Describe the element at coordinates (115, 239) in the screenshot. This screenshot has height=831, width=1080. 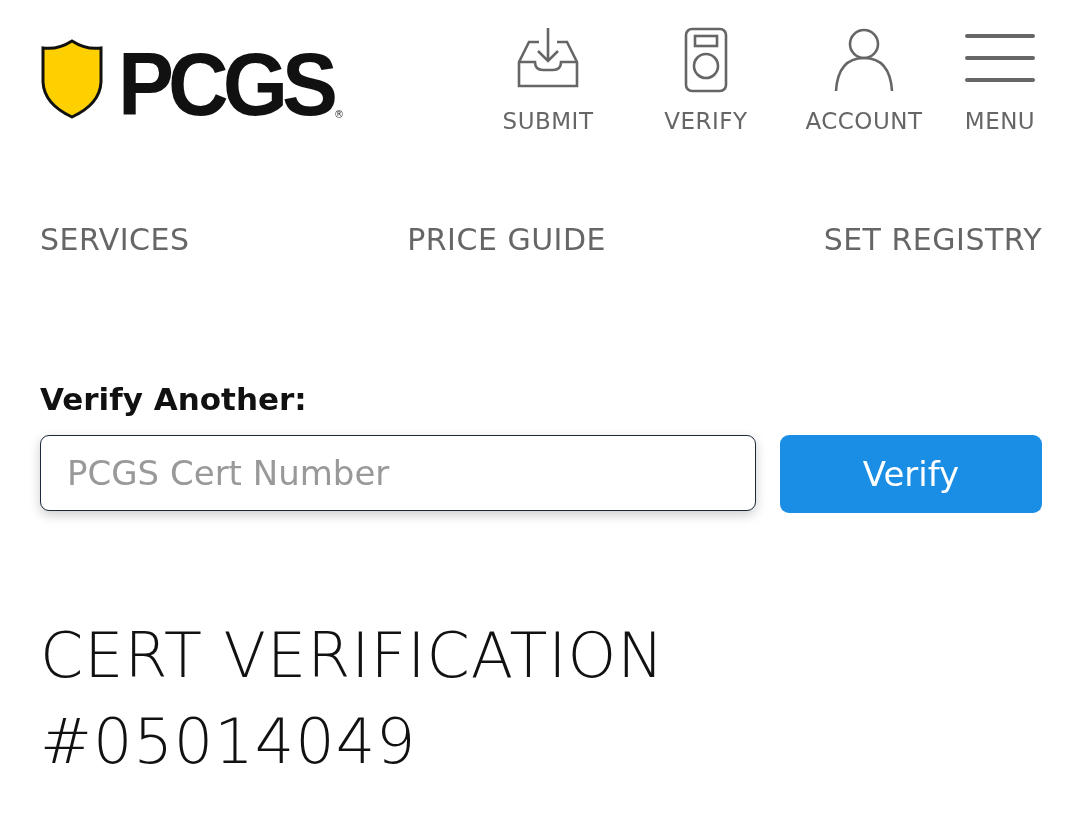
I see `nav-link: SERVICES` at that location.